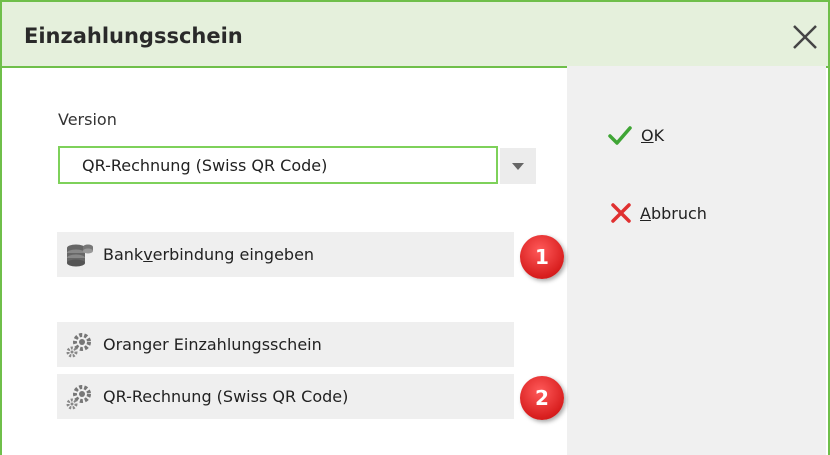 The image size is (830, 455). Describe the element at coordinates (205, 165) in the screenshot. I see `version-select-value: QR-Rechnung (Swiss QR Code)` at that location.